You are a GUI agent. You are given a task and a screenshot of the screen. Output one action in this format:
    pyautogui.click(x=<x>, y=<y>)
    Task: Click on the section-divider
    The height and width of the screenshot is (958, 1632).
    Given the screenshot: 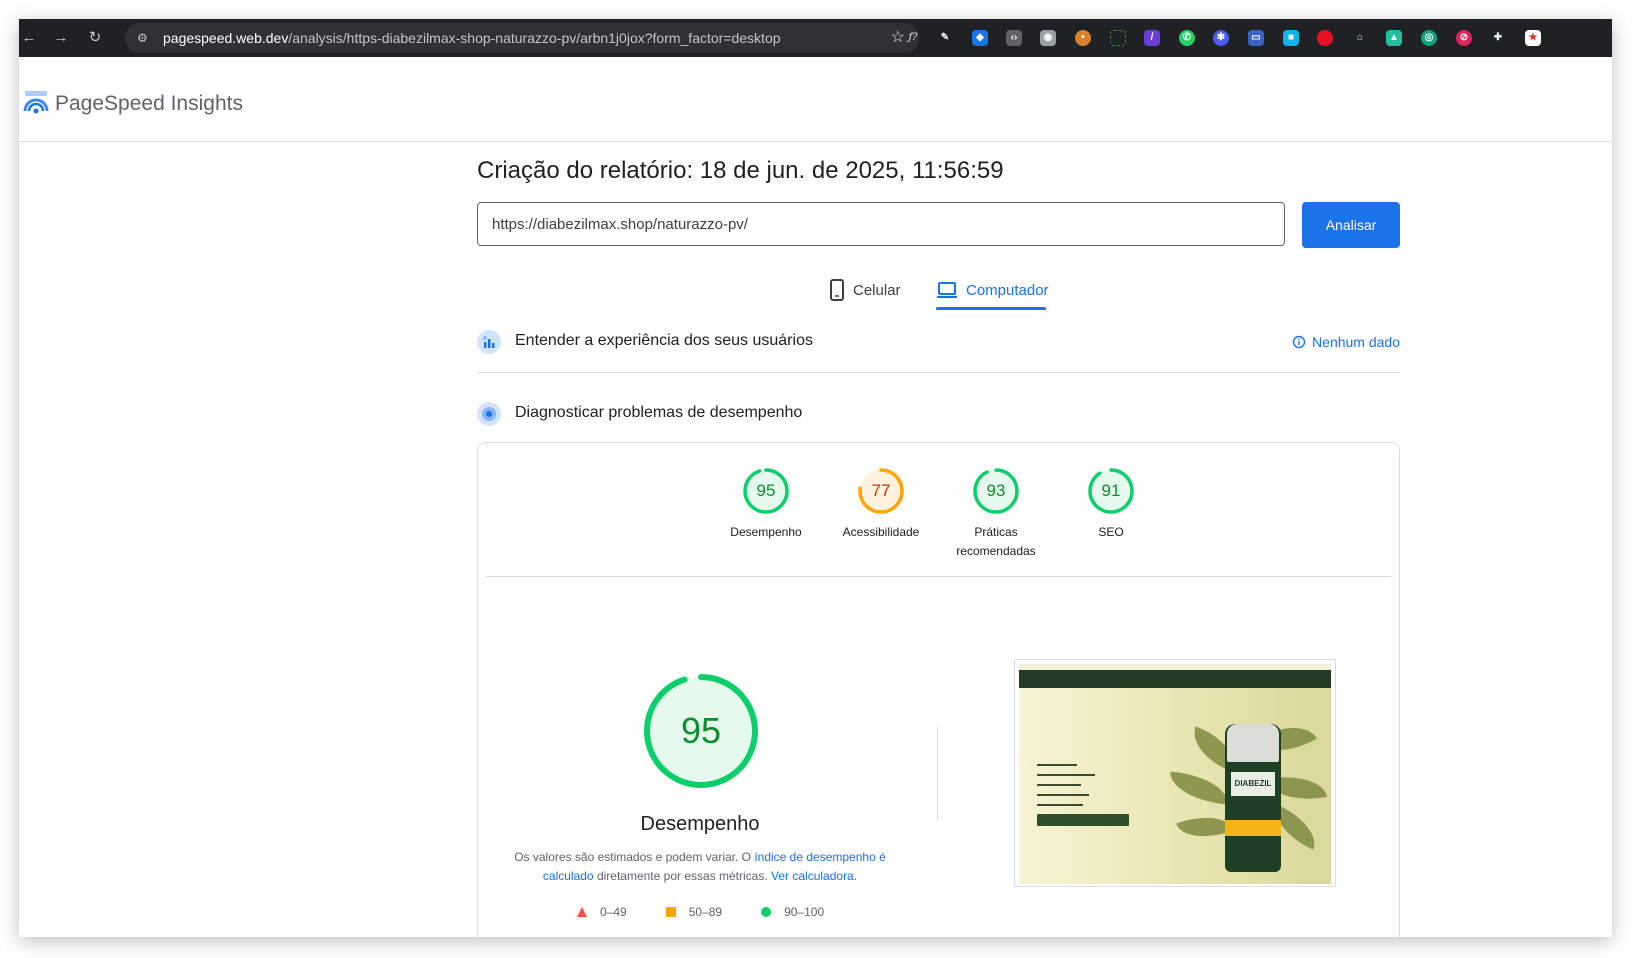 What is the action you would take?
    pyautogui.click(x=938, y=372)
    